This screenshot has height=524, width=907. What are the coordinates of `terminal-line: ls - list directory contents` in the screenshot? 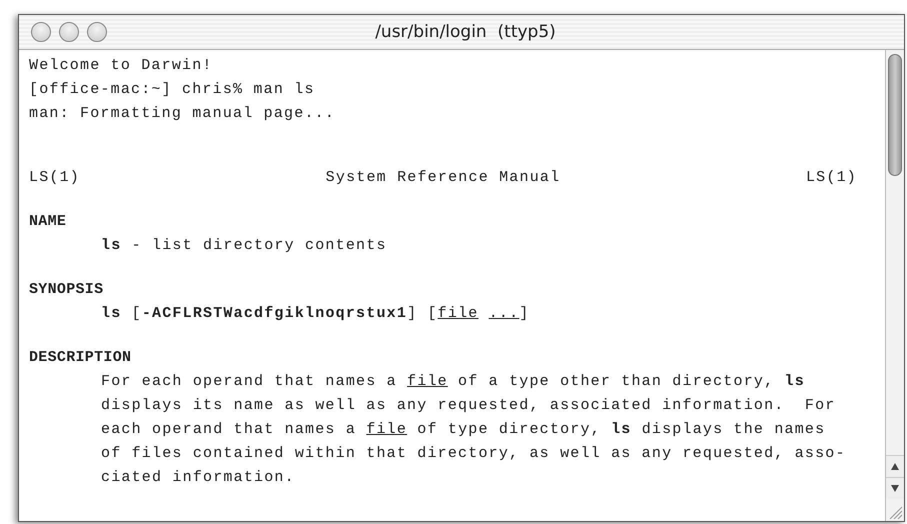 It's located at (244, 246).